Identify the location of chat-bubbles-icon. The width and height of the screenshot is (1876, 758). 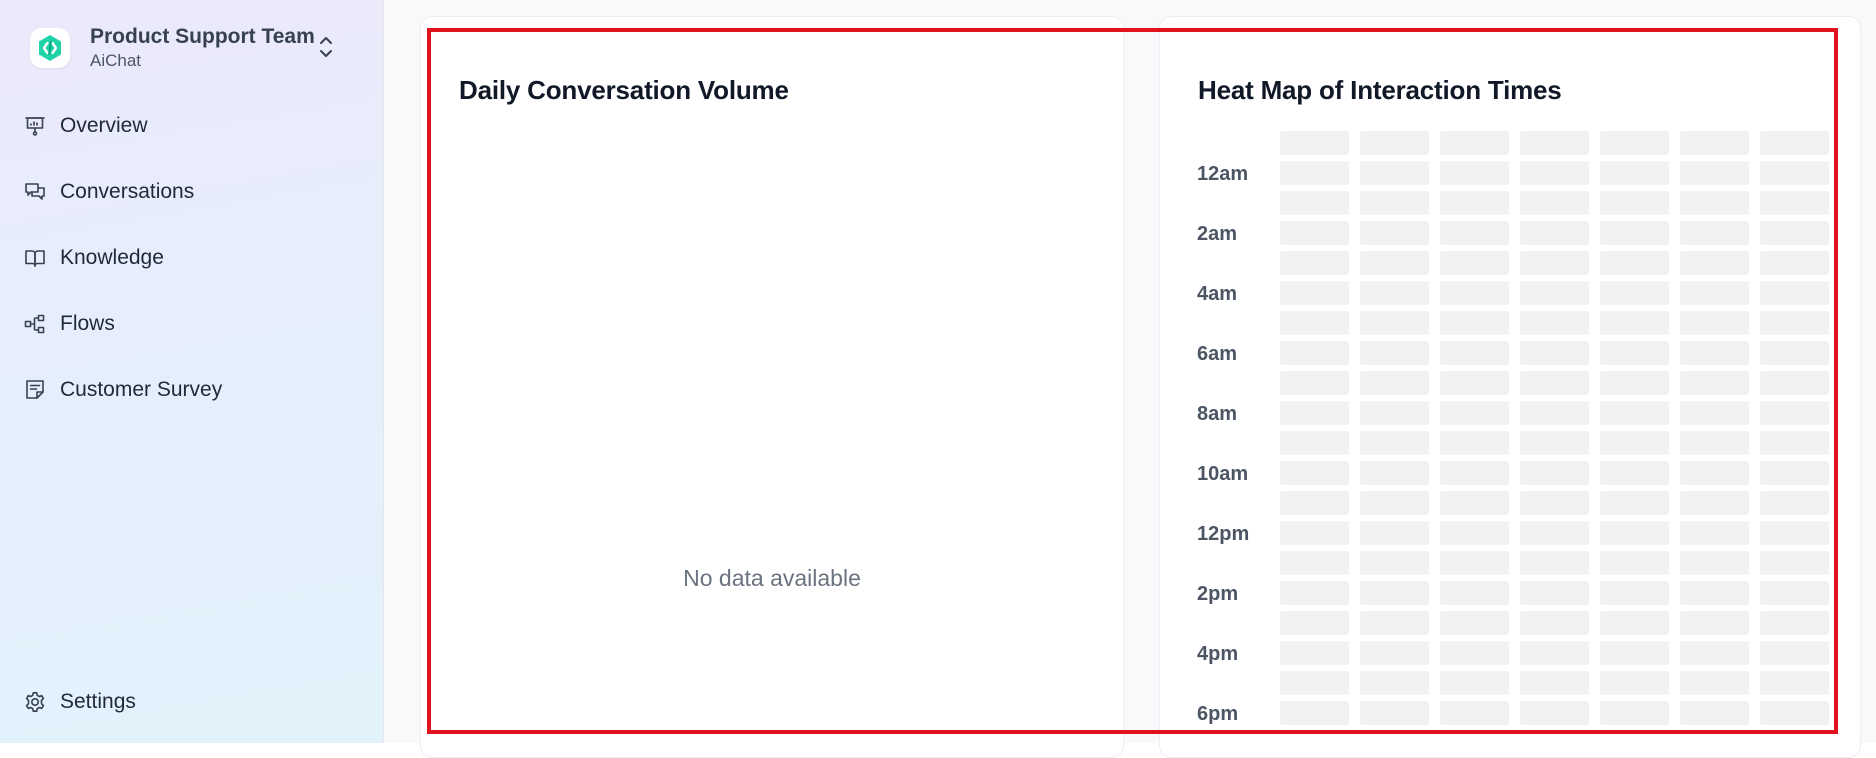
(35, 192).